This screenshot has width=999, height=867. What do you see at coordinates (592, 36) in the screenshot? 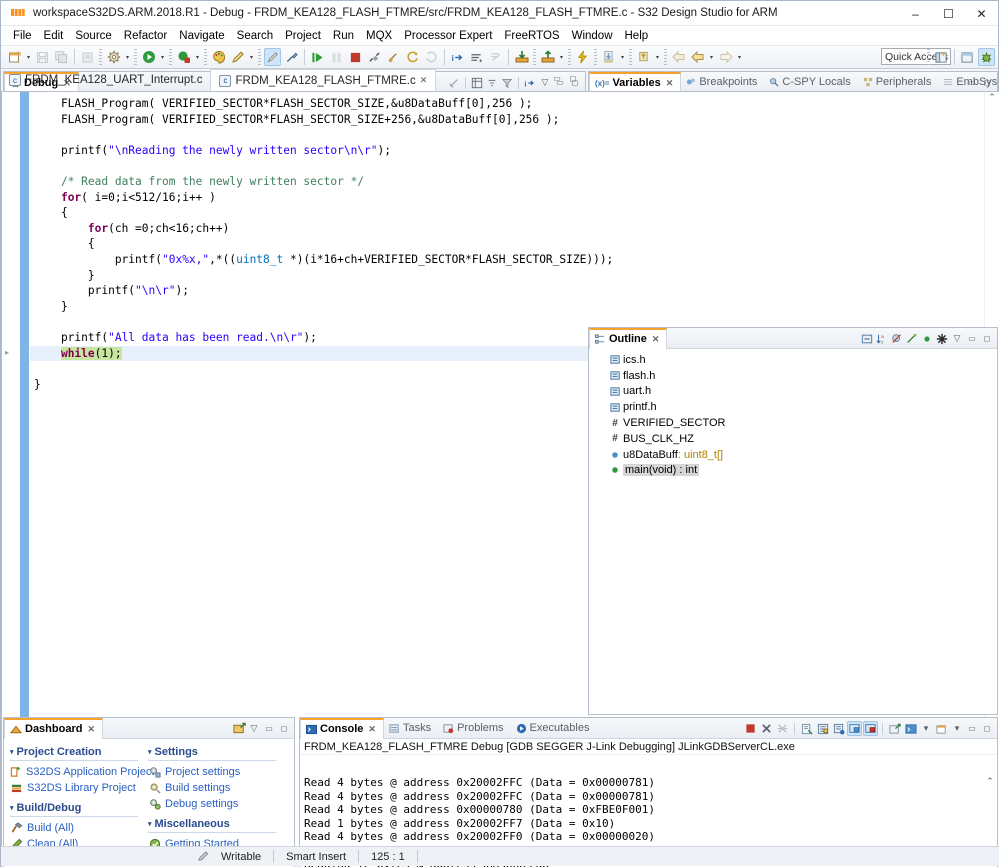
I see `menu-window: Window` at bounding box center [592, 36].